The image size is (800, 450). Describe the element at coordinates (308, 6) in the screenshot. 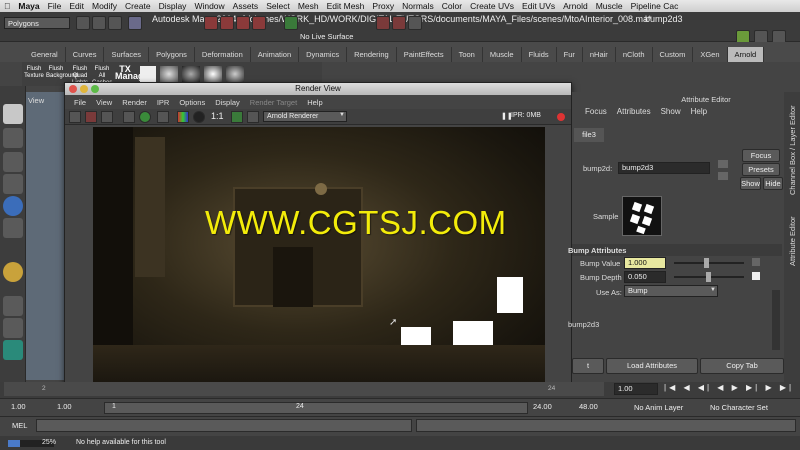

I see `menu-mesh: Mesh` at that location.